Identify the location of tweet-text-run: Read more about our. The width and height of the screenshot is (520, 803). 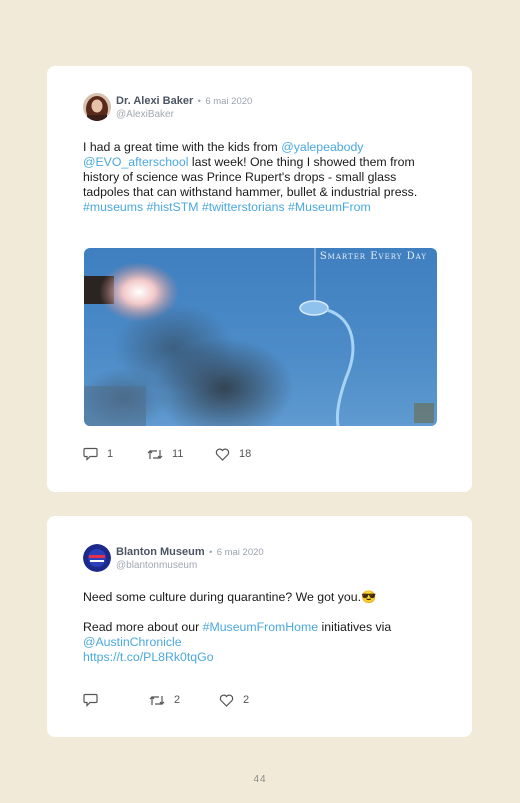
(143, 627).